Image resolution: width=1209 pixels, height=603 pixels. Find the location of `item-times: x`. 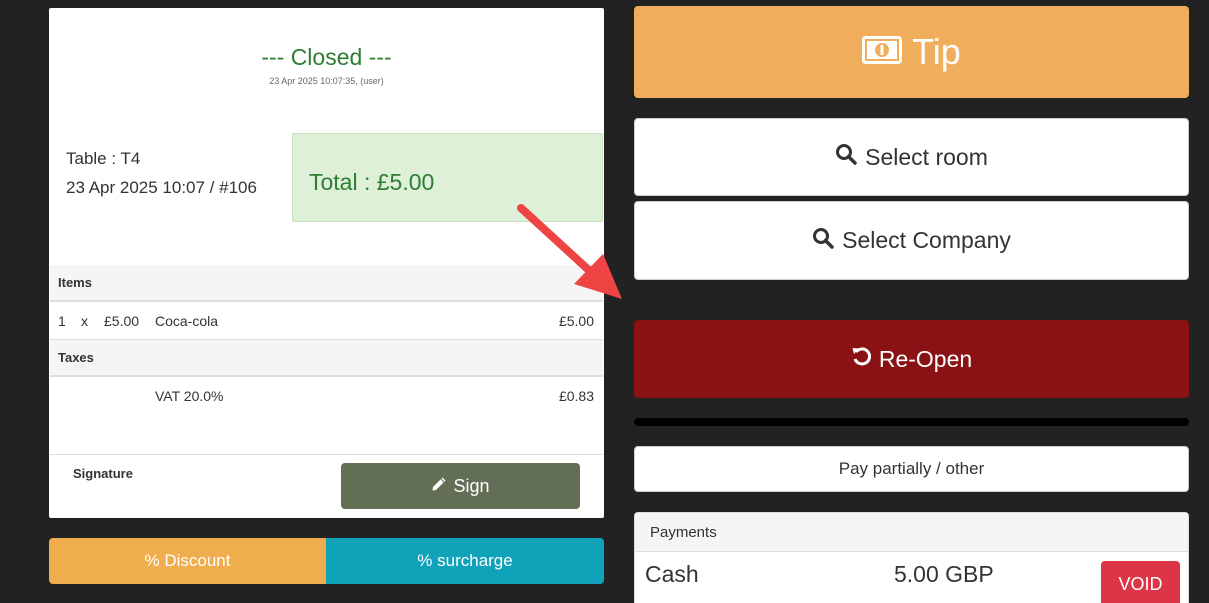

item-times: x is located at coordinates (84, 321).